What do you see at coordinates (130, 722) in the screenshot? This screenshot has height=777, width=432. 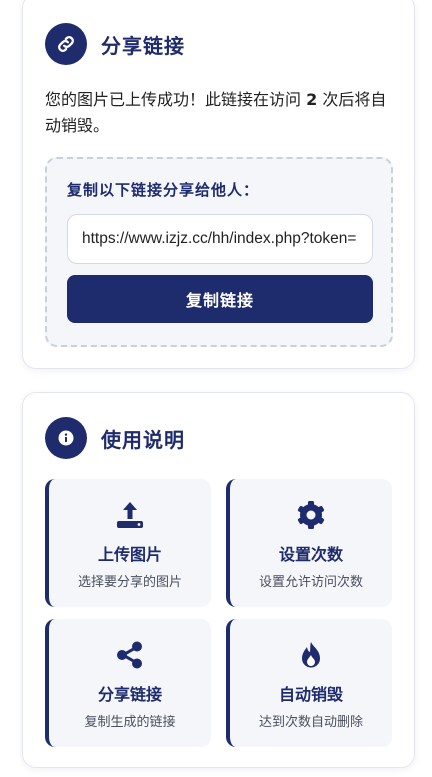 I see `feature-description: 复制生成的链接` at bounding box center [130, 722].